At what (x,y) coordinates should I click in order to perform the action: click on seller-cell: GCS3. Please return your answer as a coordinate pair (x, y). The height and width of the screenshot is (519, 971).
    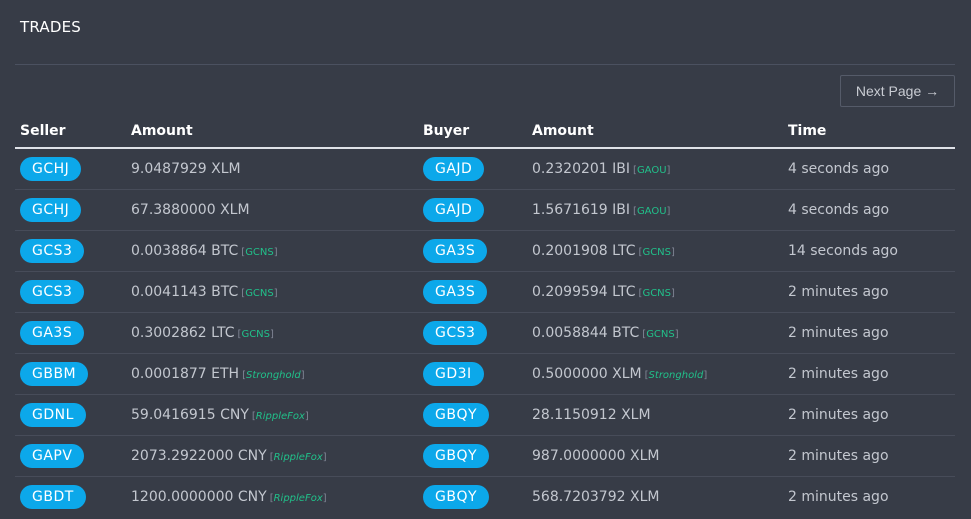
    Looking at the image, I should click on (70, 251).